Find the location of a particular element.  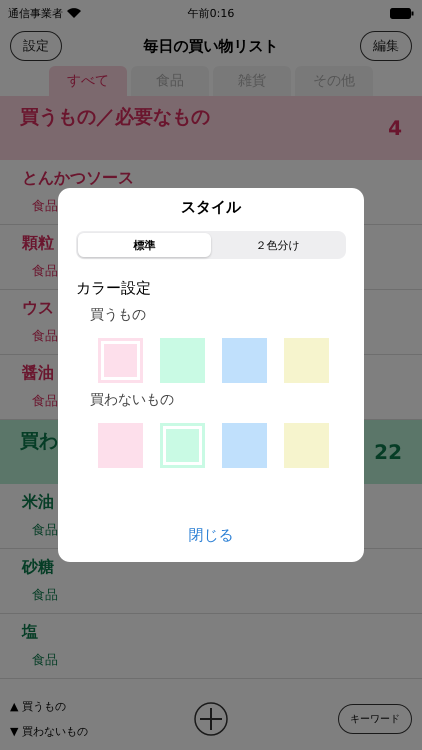

color-group-label: 買わないもの is located at coordinates (132, 400).